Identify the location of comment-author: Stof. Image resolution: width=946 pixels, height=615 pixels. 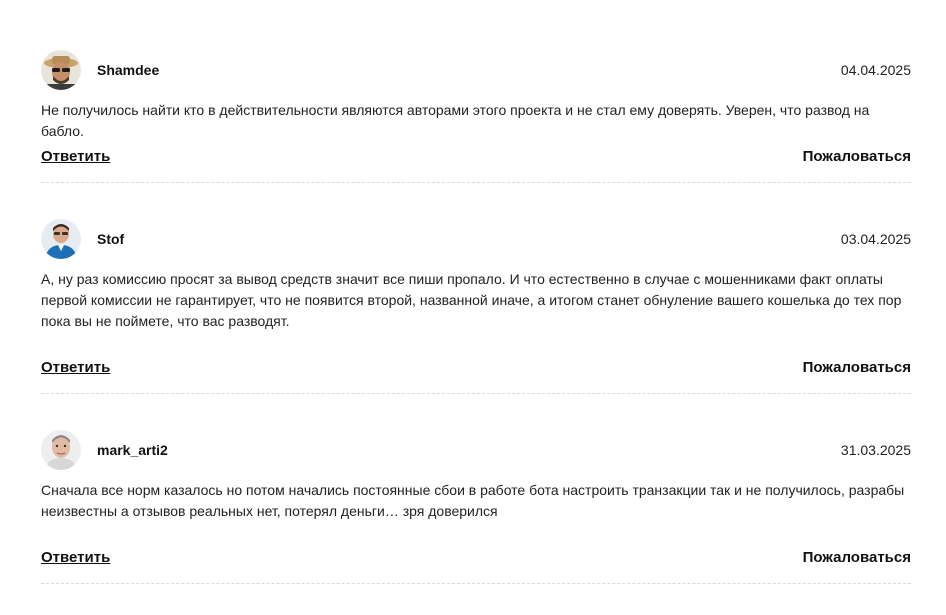
(111, 239).